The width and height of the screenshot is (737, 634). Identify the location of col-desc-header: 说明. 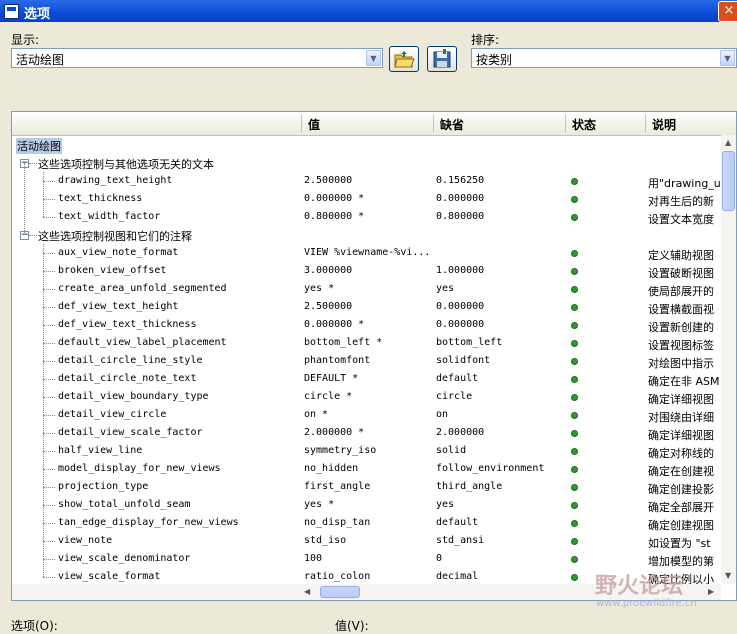
(664, 124).